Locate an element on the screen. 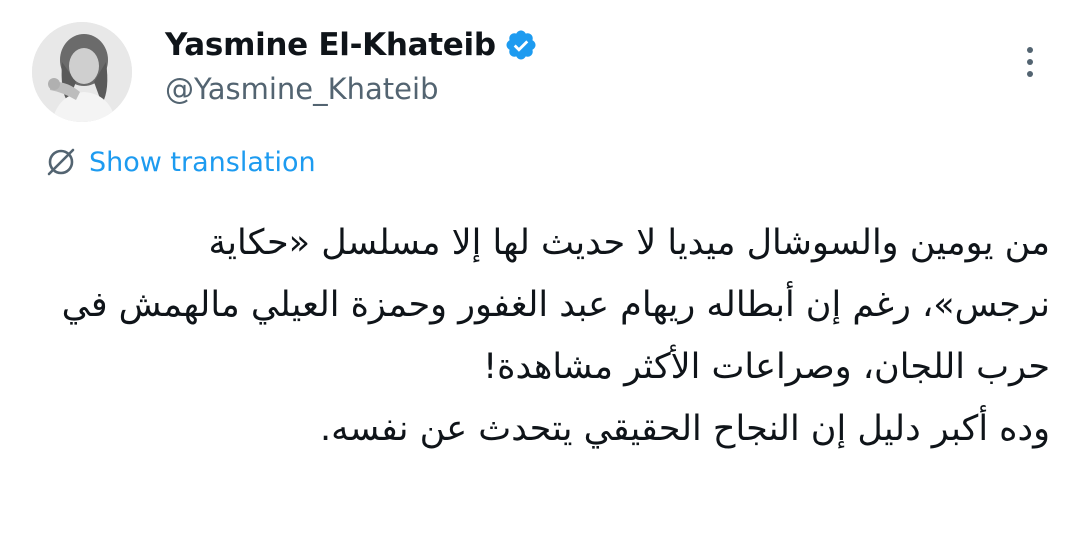  verified-badge-icon is located at coordinates (521, 45).